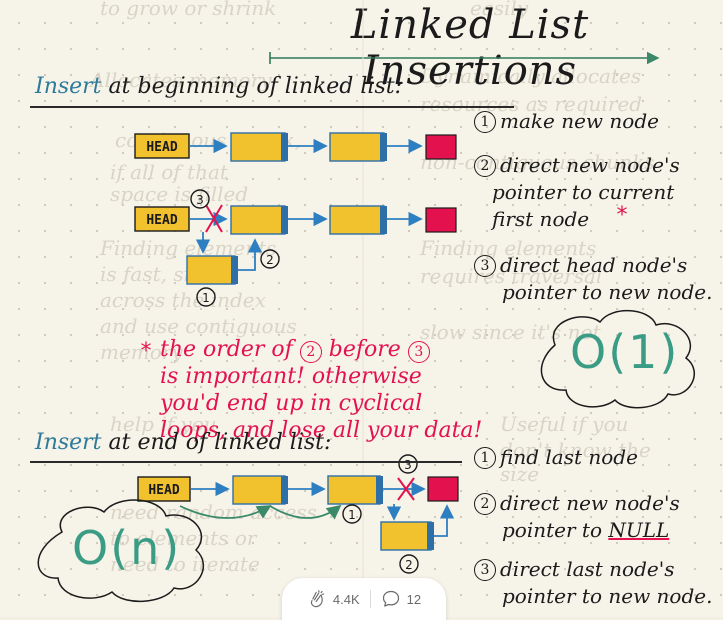  I want to click on list-row-insert-beginning: HEAD 3 2 1, so click(295, 248).